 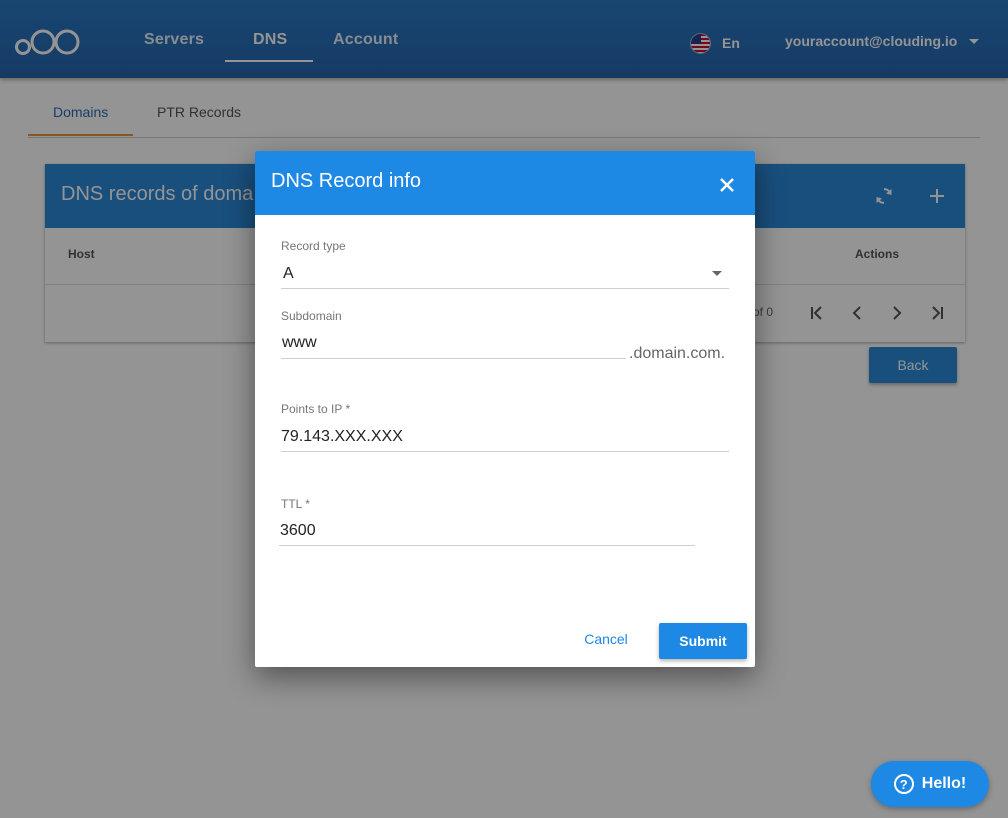 What do you see at coordinates (703, 641) in the screenshot?
I see `submit-button: Submit` at bounding box center [703, 641].